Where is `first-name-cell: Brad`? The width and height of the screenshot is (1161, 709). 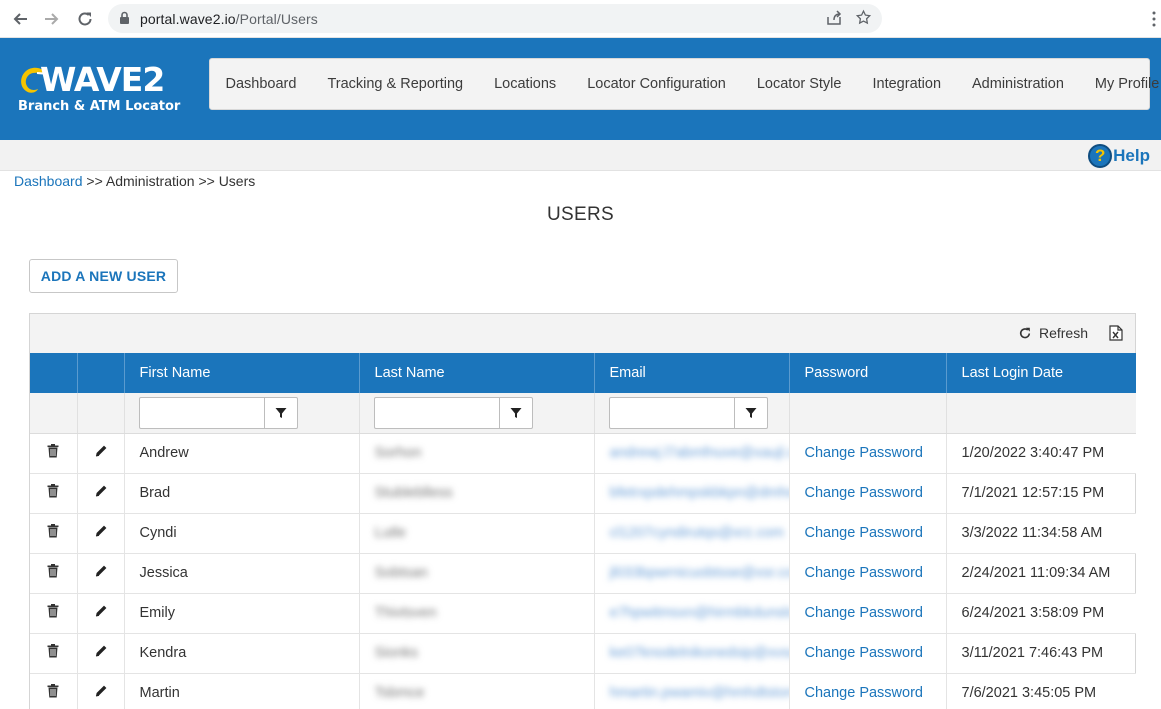 first-name-cell: Brad is located at coordinates (242, 493).